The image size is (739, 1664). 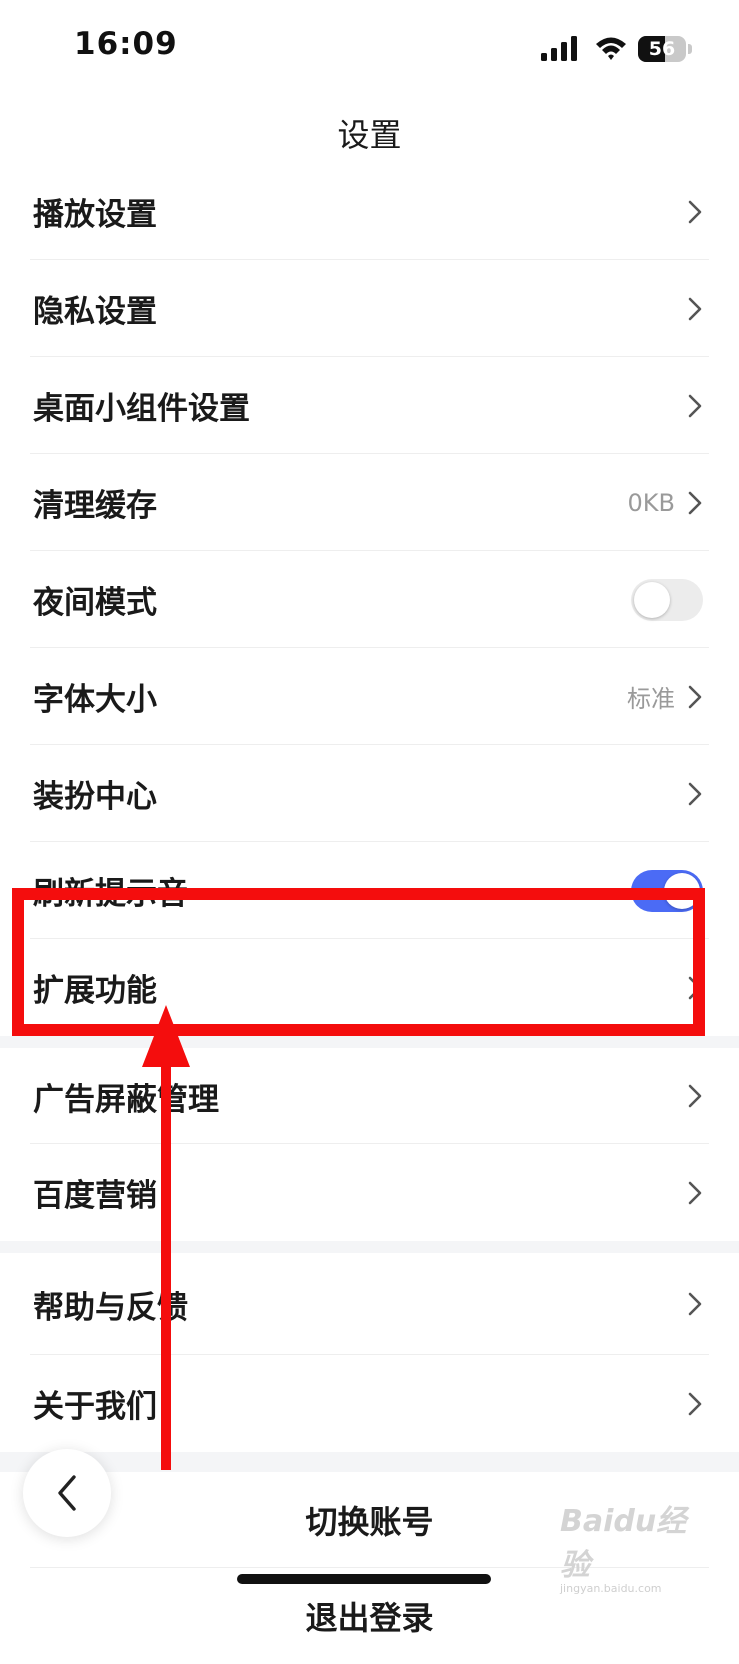 I want to click on back-button, so click(x=67, y=1493).